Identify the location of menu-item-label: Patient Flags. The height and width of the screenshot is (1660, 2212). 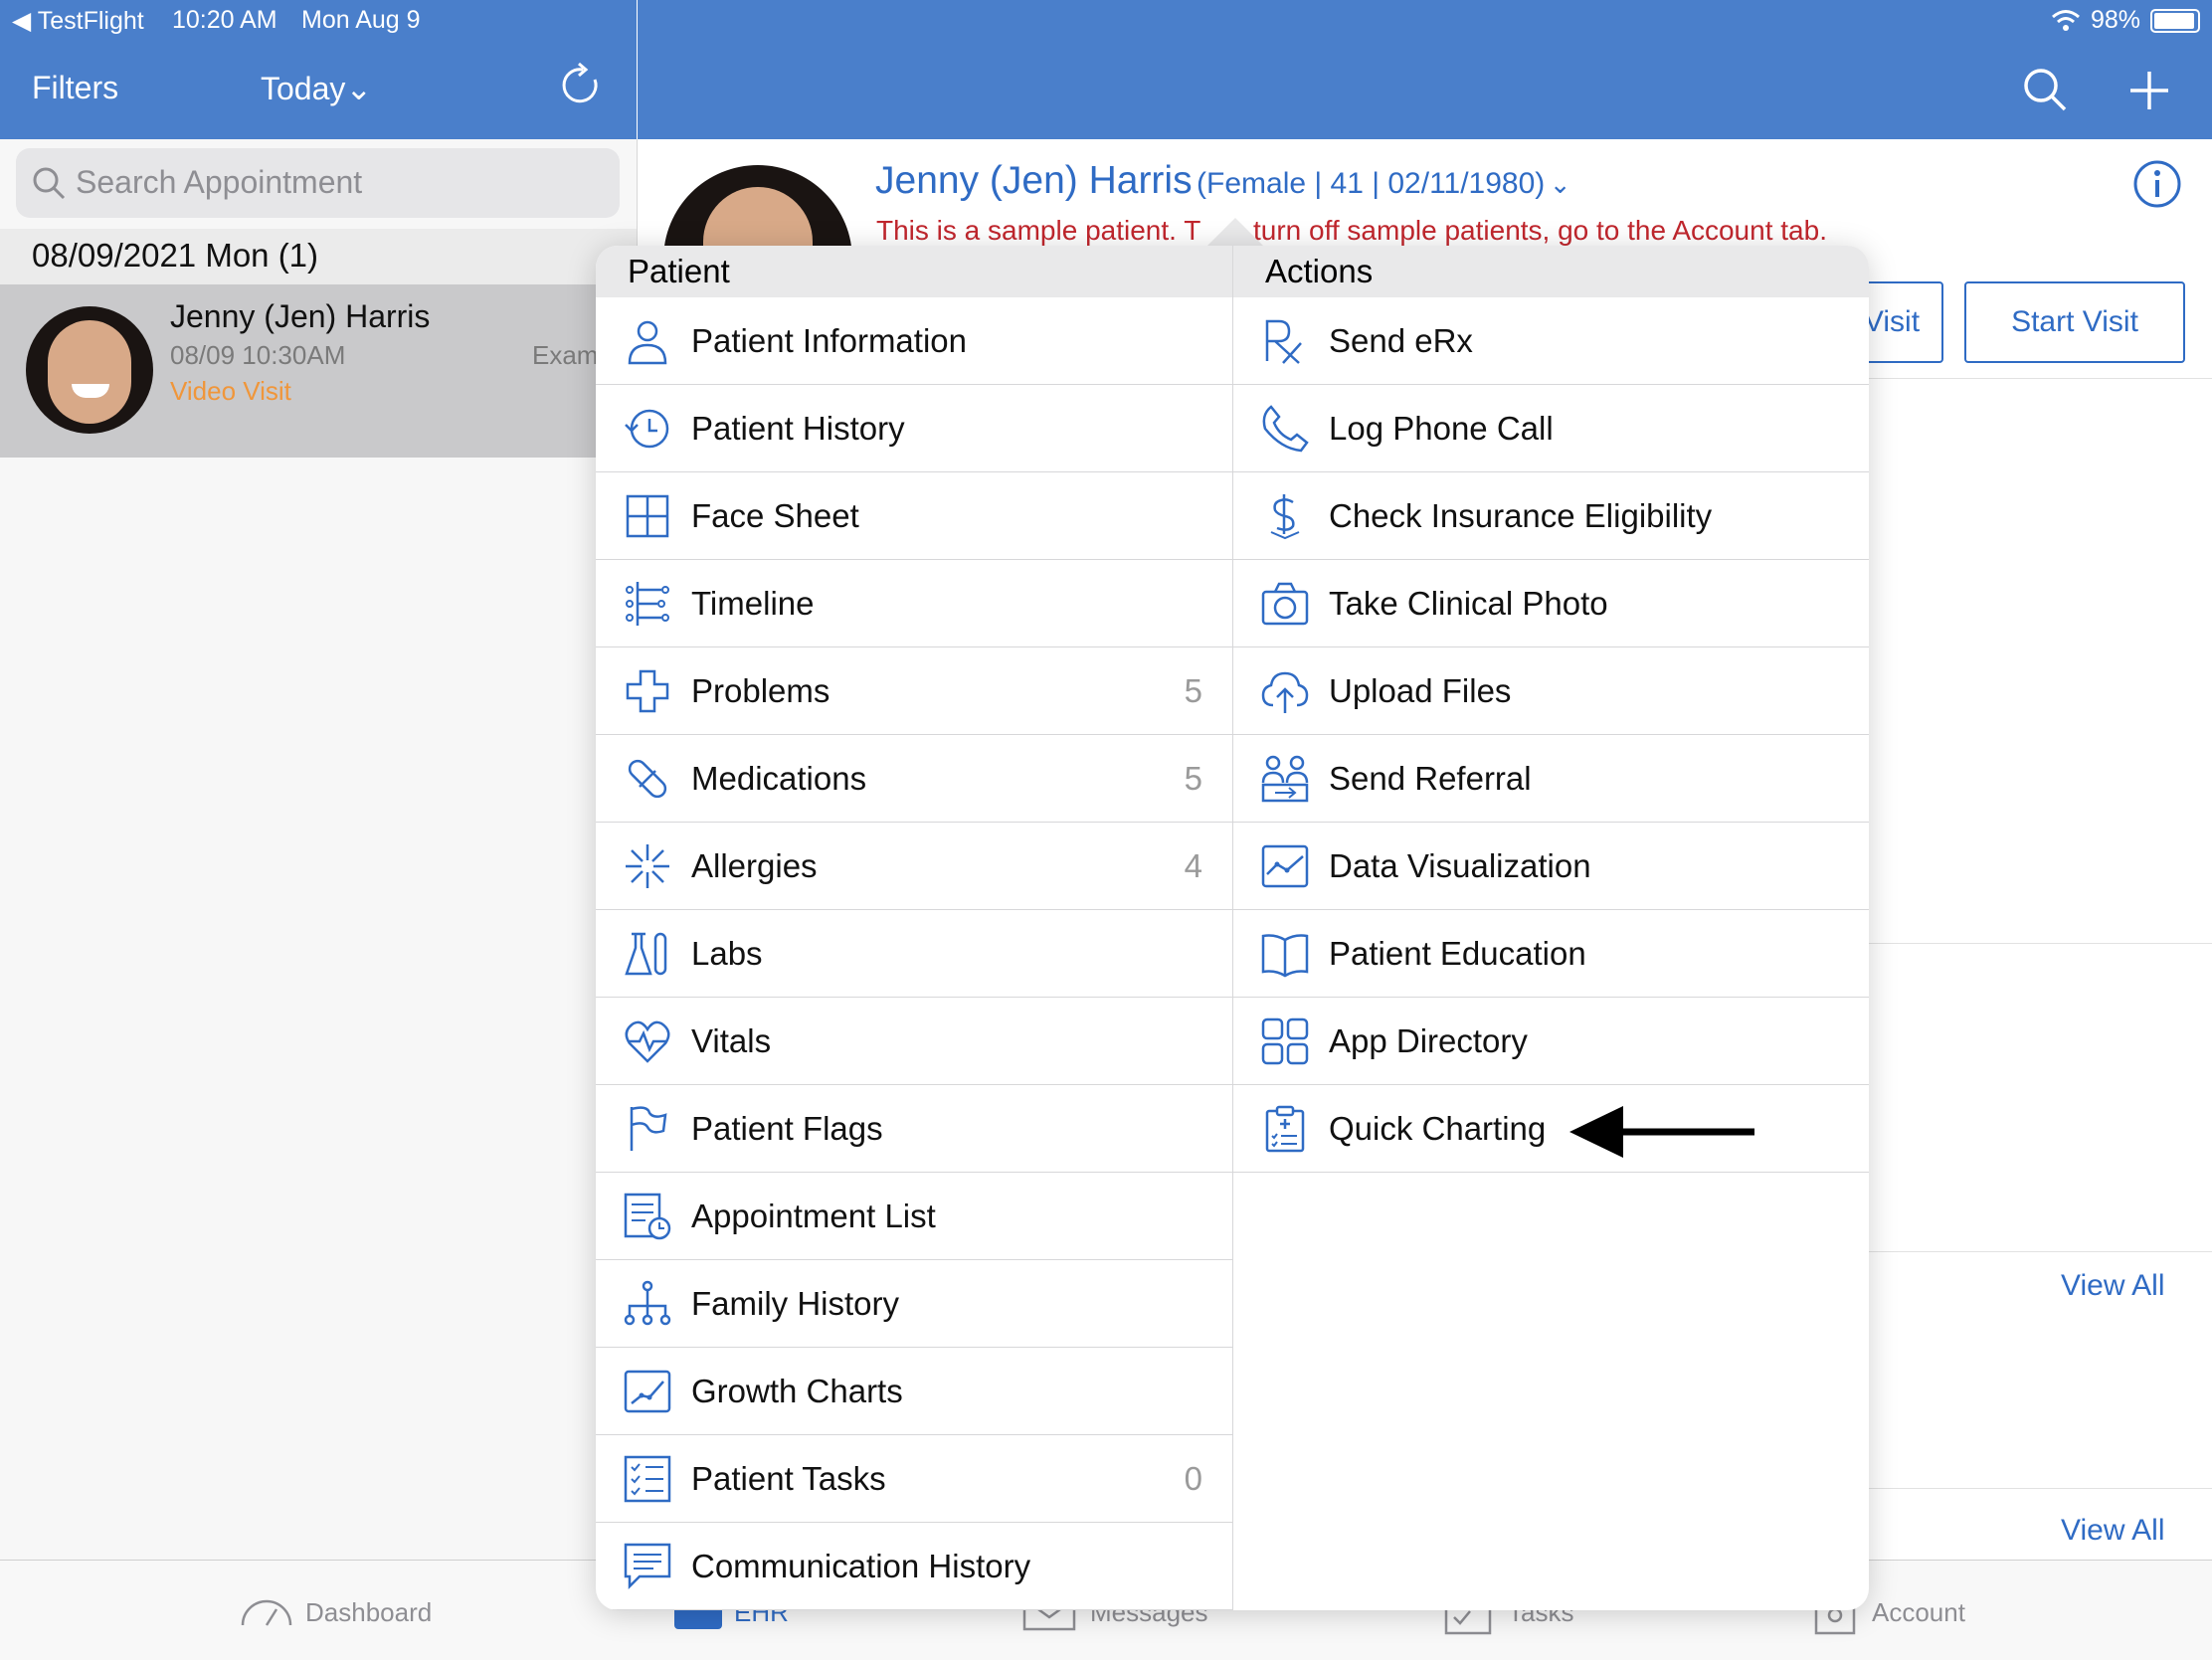
(787, 1128).